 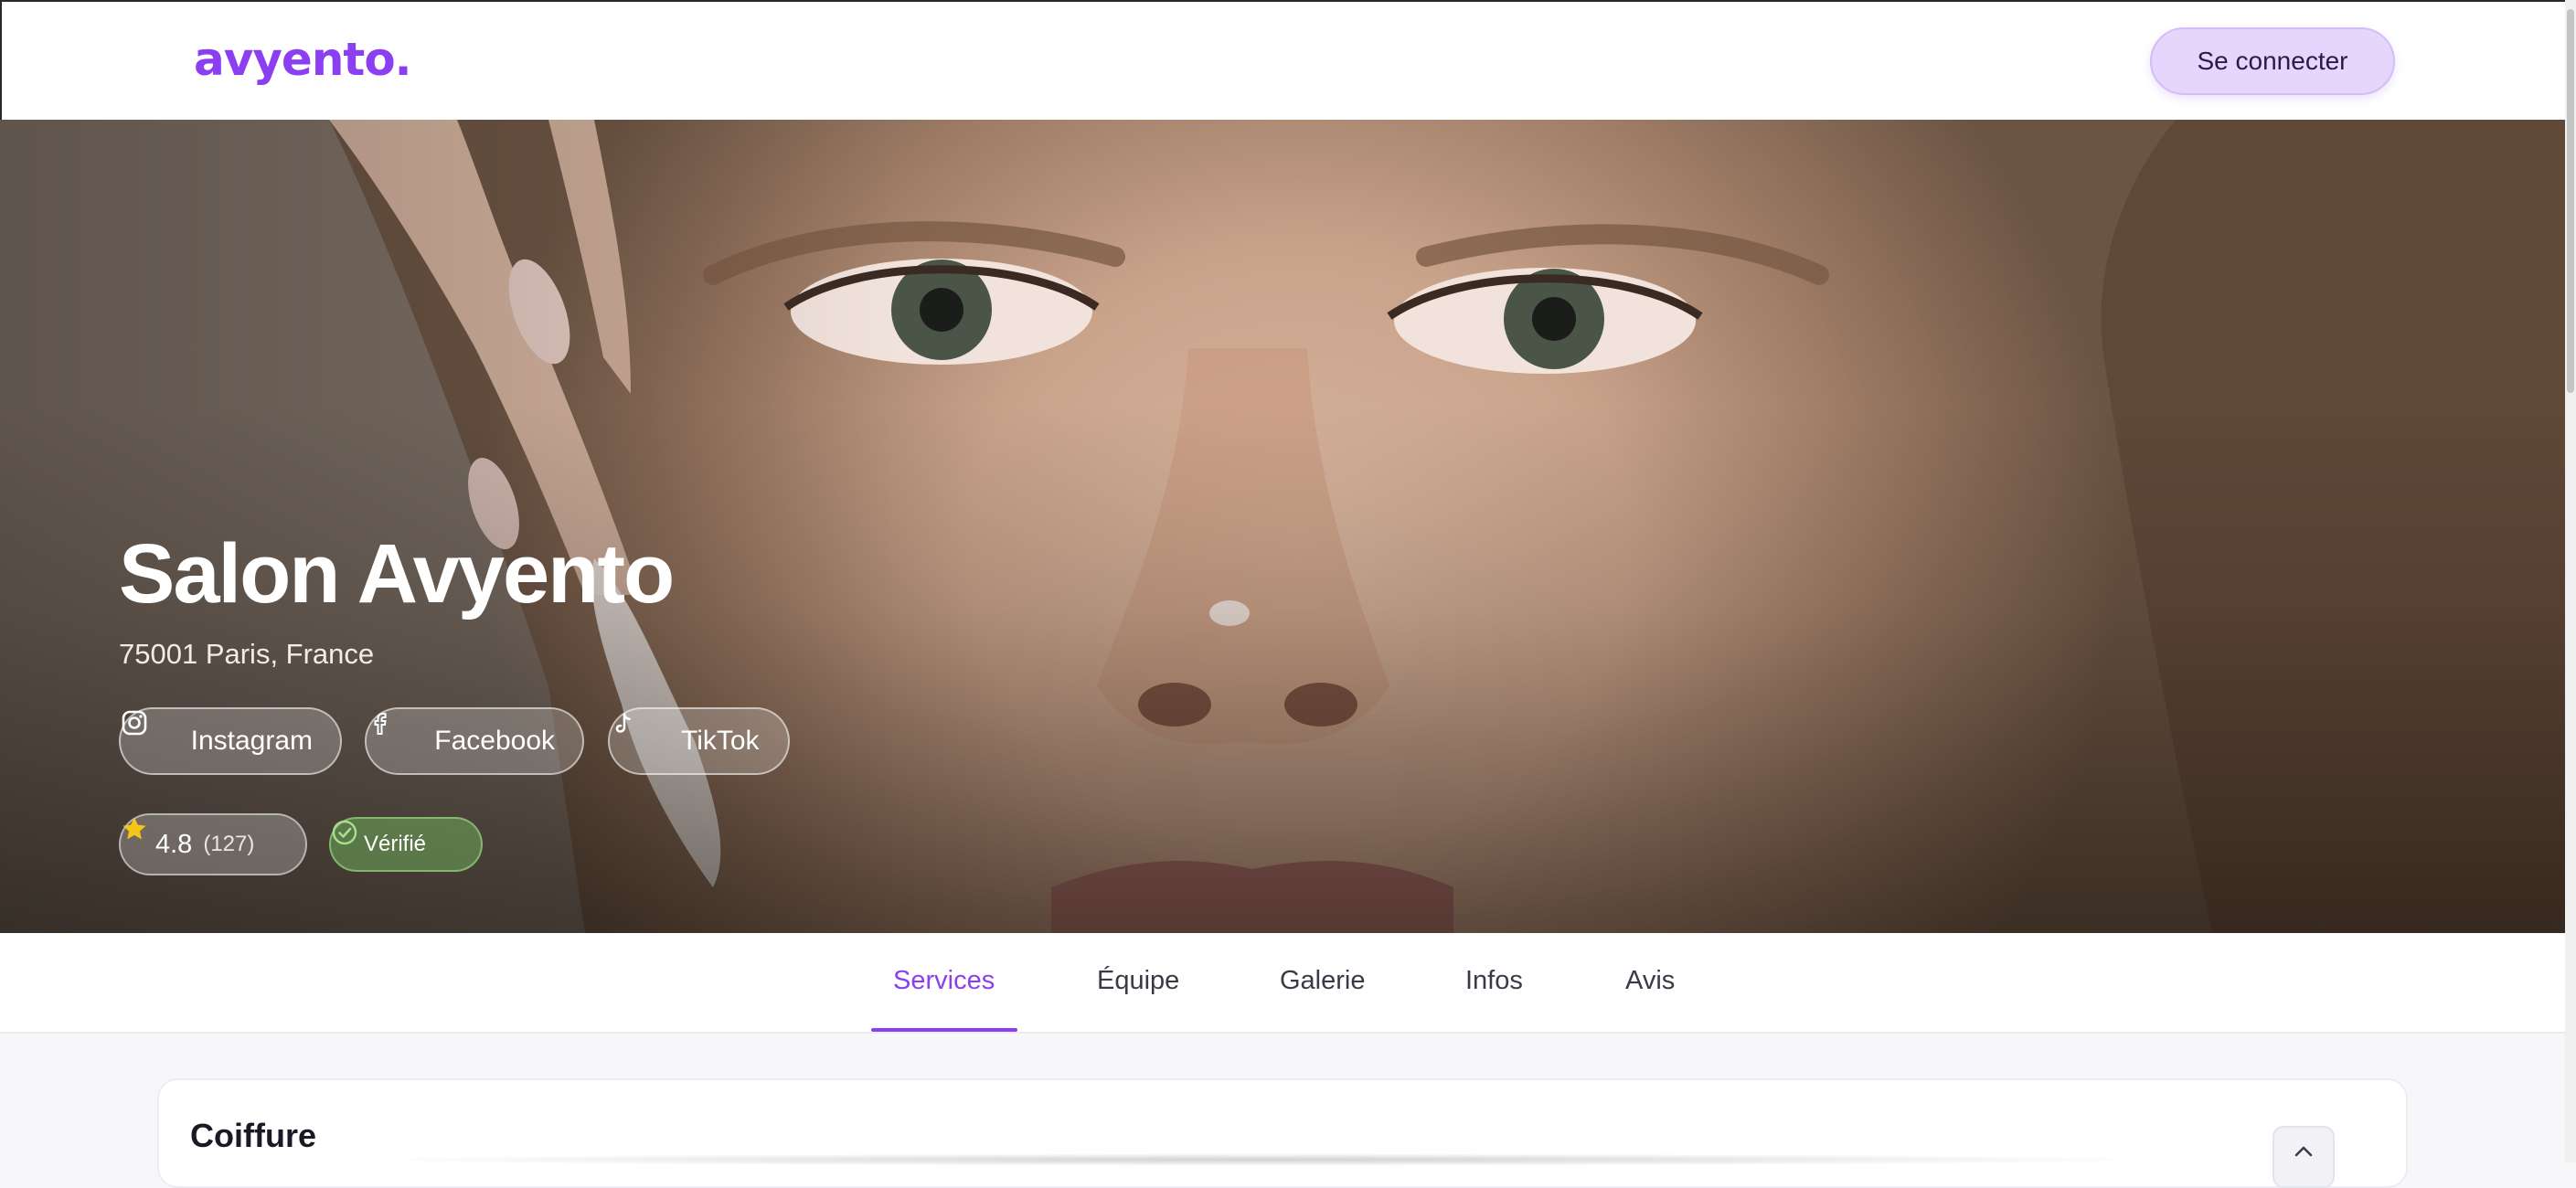 I want to click on floating-shadow, so click(x=1261, y=1159).